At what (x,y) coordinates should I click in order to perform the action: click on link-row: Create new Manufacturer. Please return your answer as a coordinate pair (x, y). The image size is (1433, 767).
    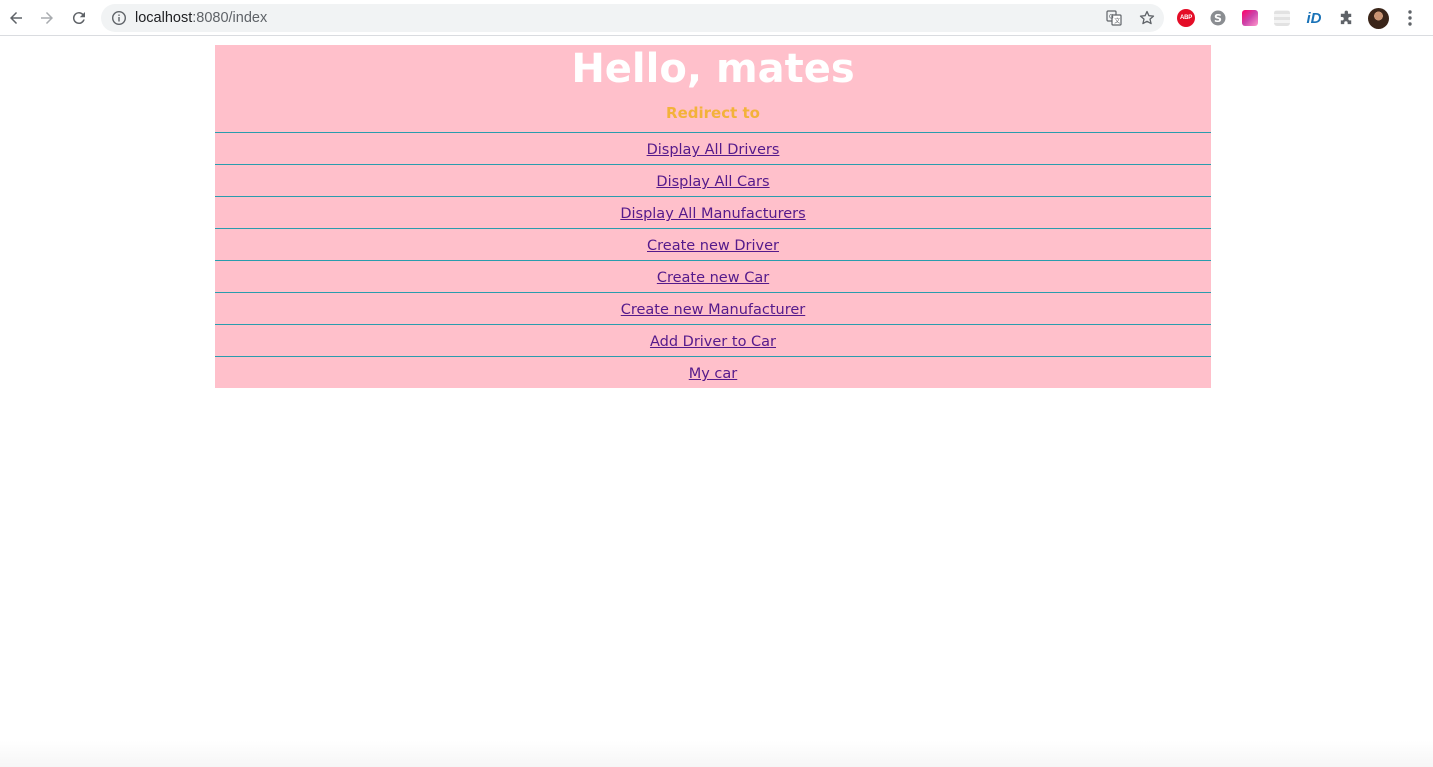
    Looking at the image, I should click on (713, 309).